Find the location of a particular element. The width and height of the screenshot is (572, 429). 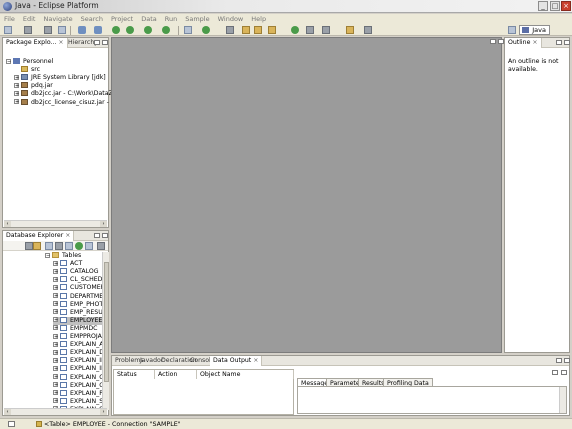

tree-item: + db2jcc.jar - C:\Work\DataZero\ is located at coordinates (69, 94).